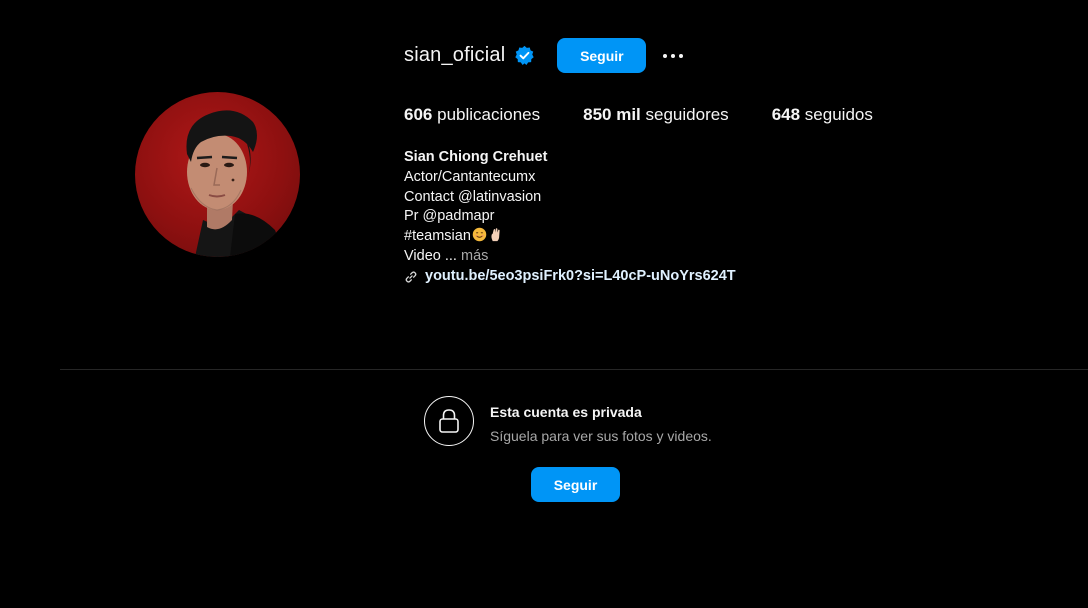 The height and width of the screenshot is (608, 1088). Describe the element at coordinates (545, 55) in the screenshot. I see `profile-header: sian_oficial Seguir` at that location.